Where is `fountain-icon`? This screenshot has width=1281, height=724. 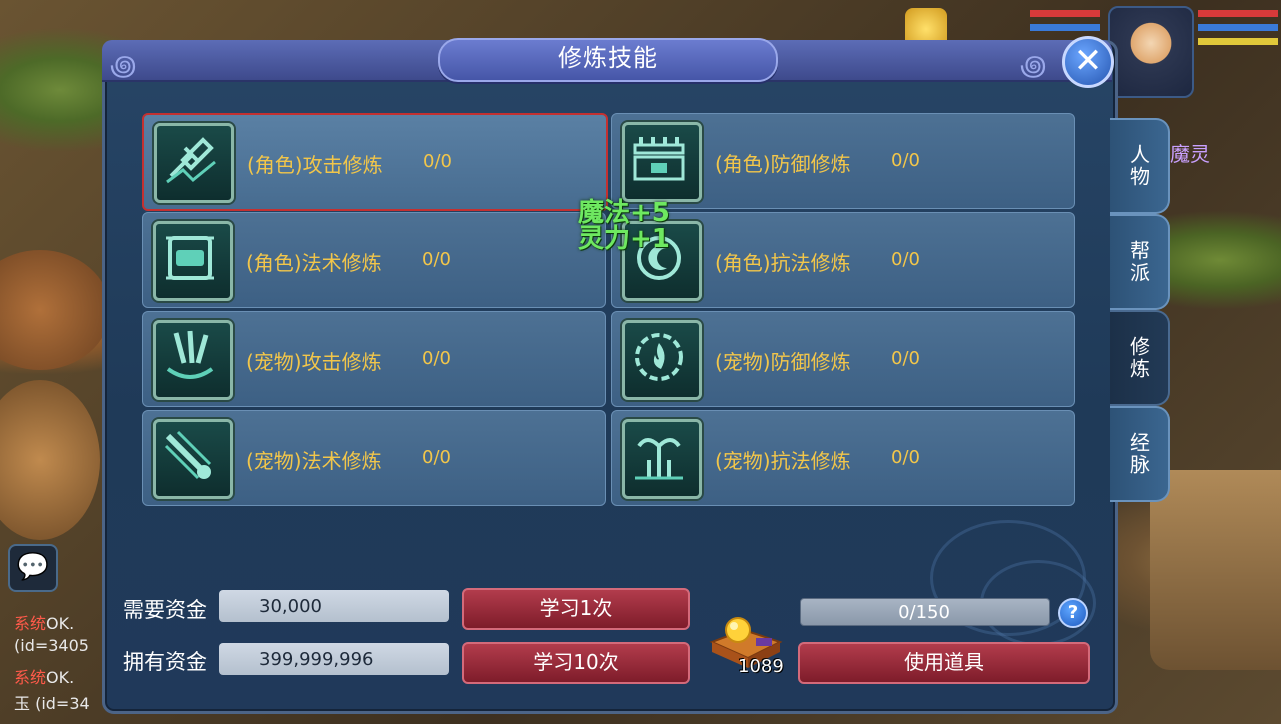
fountain-icon is located at coordinates (662, 459).